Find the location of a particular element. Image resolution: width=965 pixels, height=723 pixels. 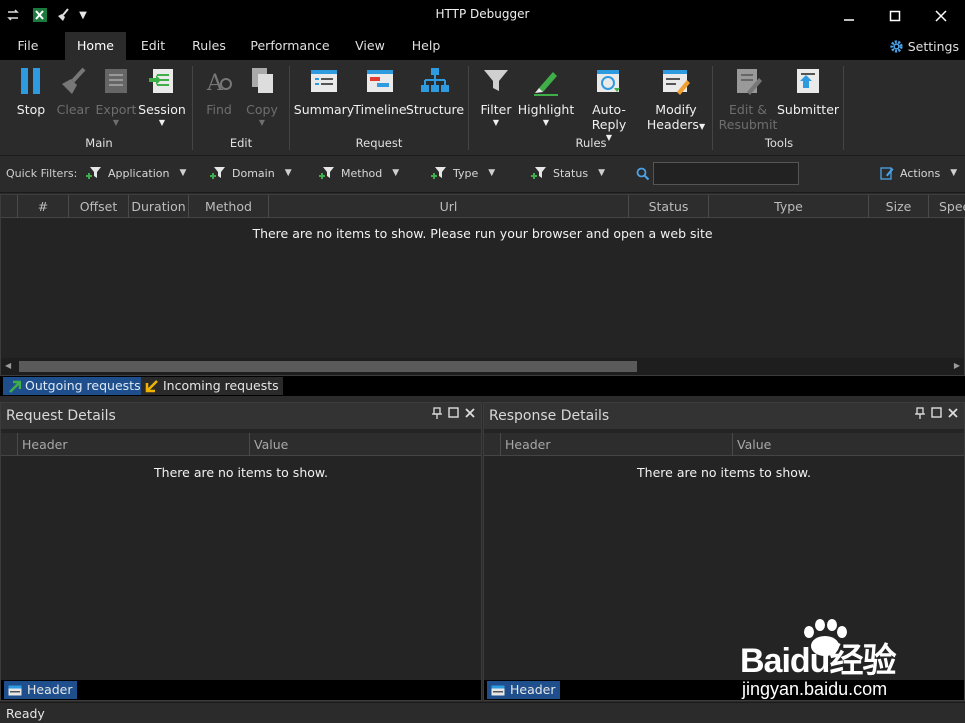

submitter-button: Submitter is located at coordinates (808, 90).